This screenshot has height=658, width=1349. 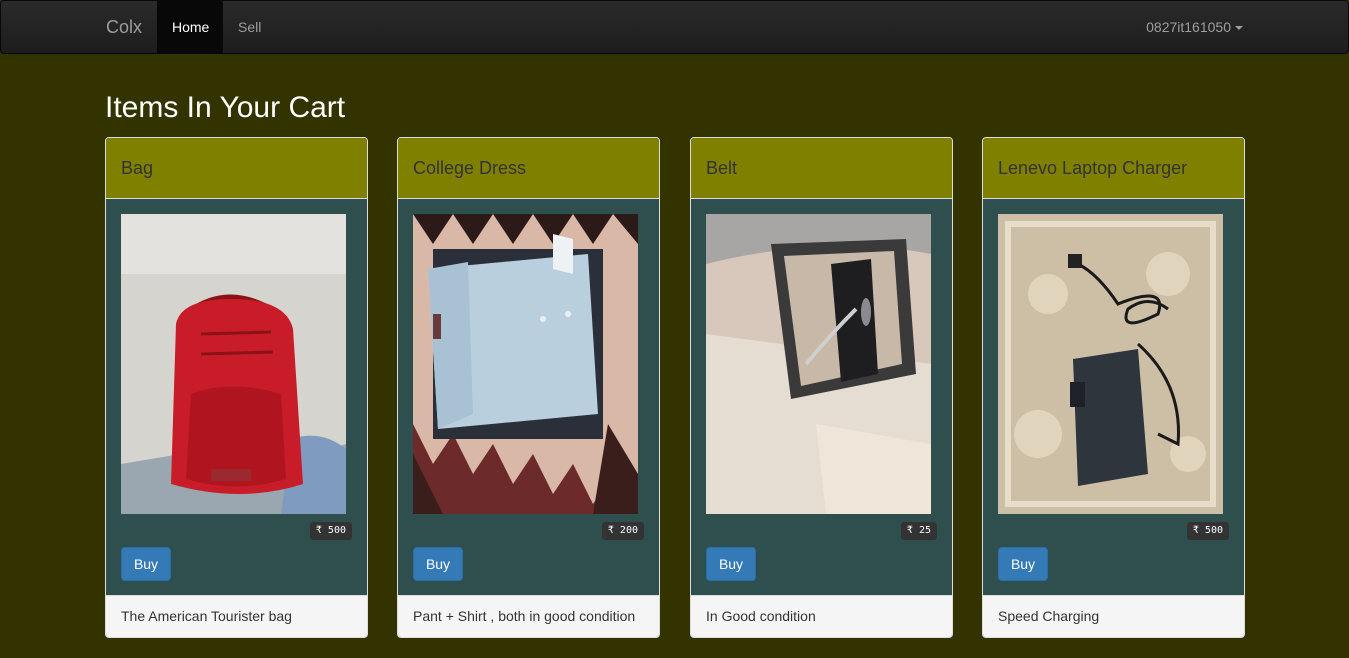 I want to click on product-description: In Good condition, so click(x=821, y=616).